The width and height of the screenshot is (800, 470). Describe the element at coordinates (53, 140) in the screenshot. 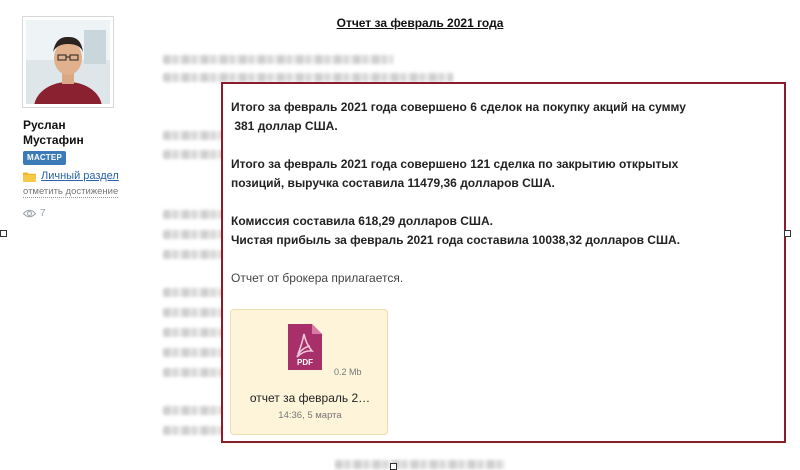

I see `user-last-name: Мустафин` at that location.